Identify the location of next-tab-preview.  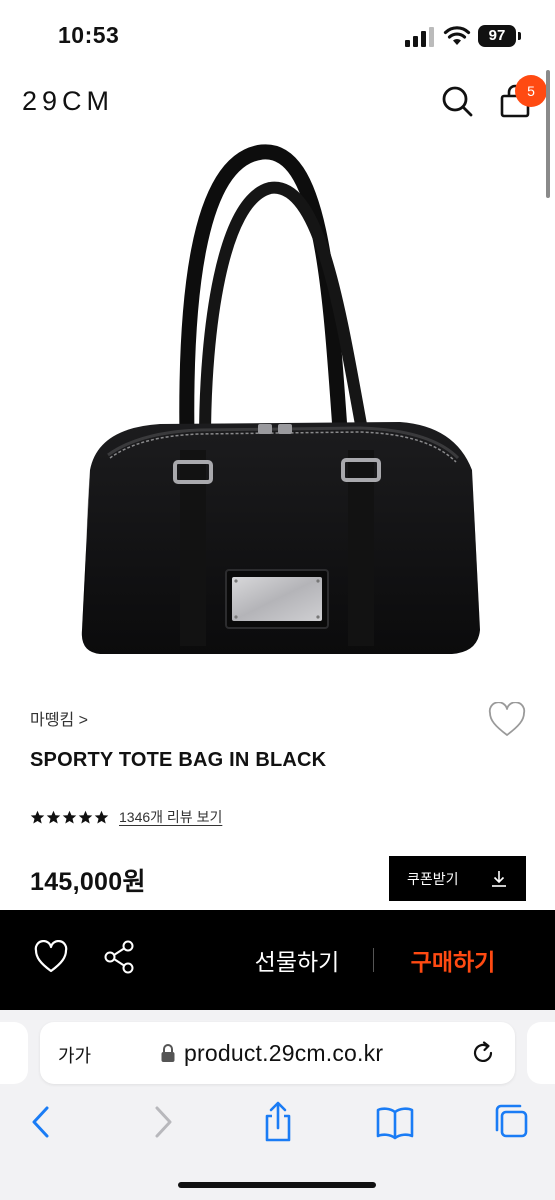
(541, 1053).